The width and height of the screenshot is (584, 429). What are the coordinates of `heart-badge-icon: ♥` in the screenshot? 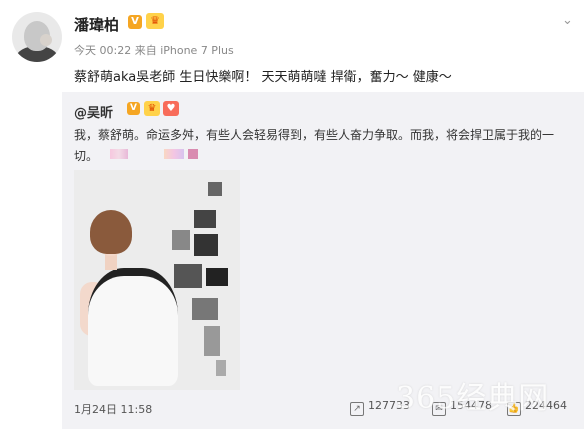 It's located at (171, 108).